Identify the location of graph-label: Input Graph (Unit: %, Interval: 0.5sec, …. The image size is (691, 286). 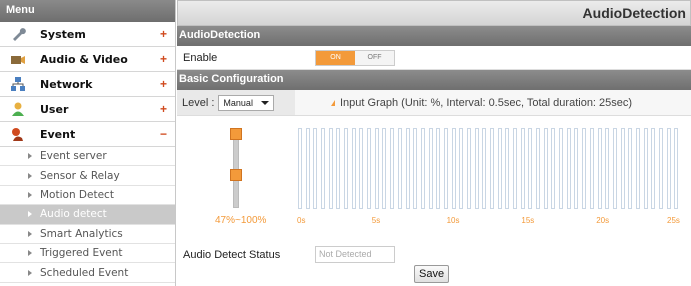
(486, 102).